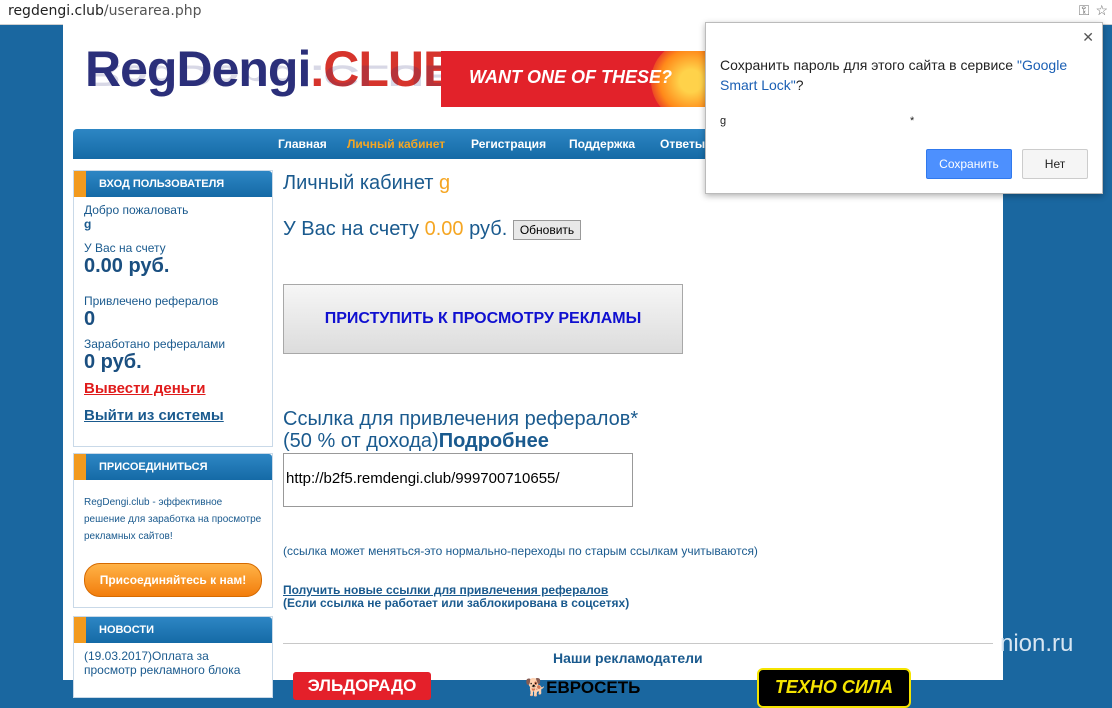  I want to click on advertiser-euroset: 🐕ЕВРОСЕТЬ, so click(582, 688).